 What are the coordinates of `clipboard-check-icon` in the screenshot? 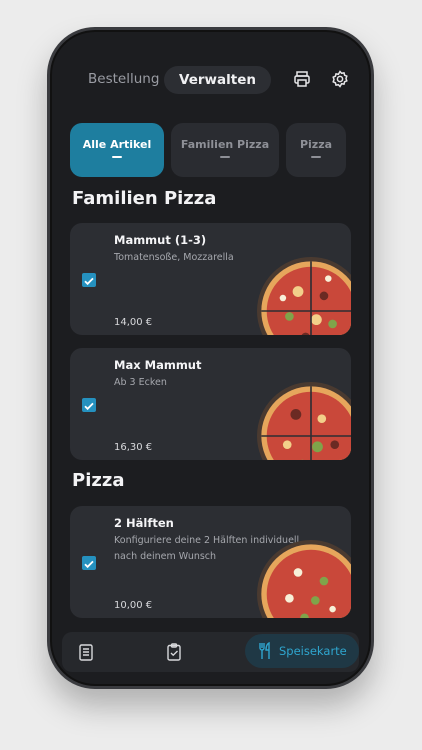 It's located at (174, 652).